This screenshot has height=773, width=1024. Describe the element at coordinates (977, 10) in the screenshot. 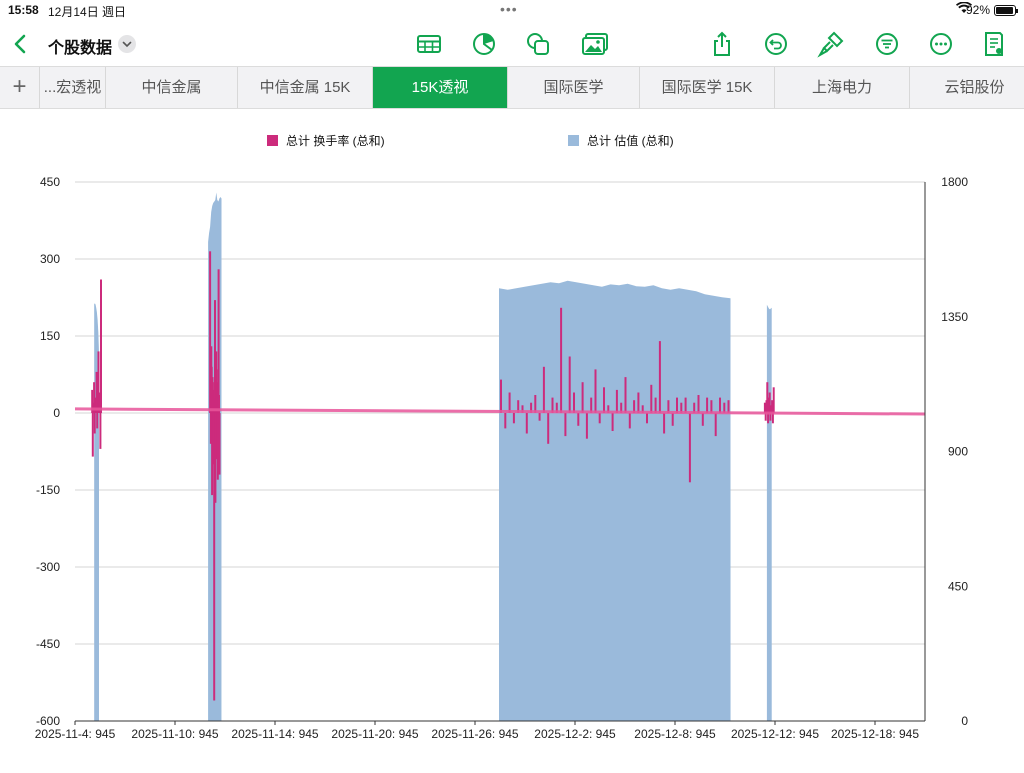

I see `battery-percent: 92%` at that location.